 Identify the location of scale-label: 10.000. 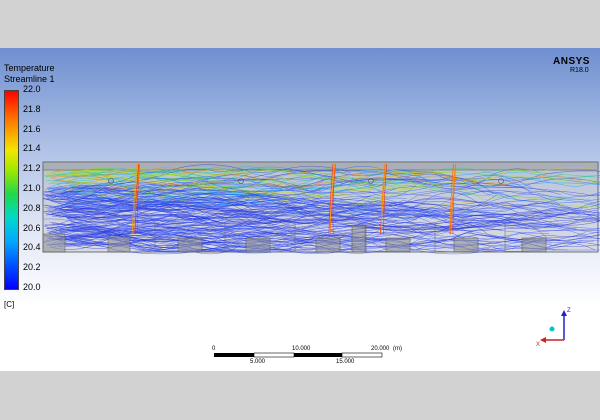
(301, 349).